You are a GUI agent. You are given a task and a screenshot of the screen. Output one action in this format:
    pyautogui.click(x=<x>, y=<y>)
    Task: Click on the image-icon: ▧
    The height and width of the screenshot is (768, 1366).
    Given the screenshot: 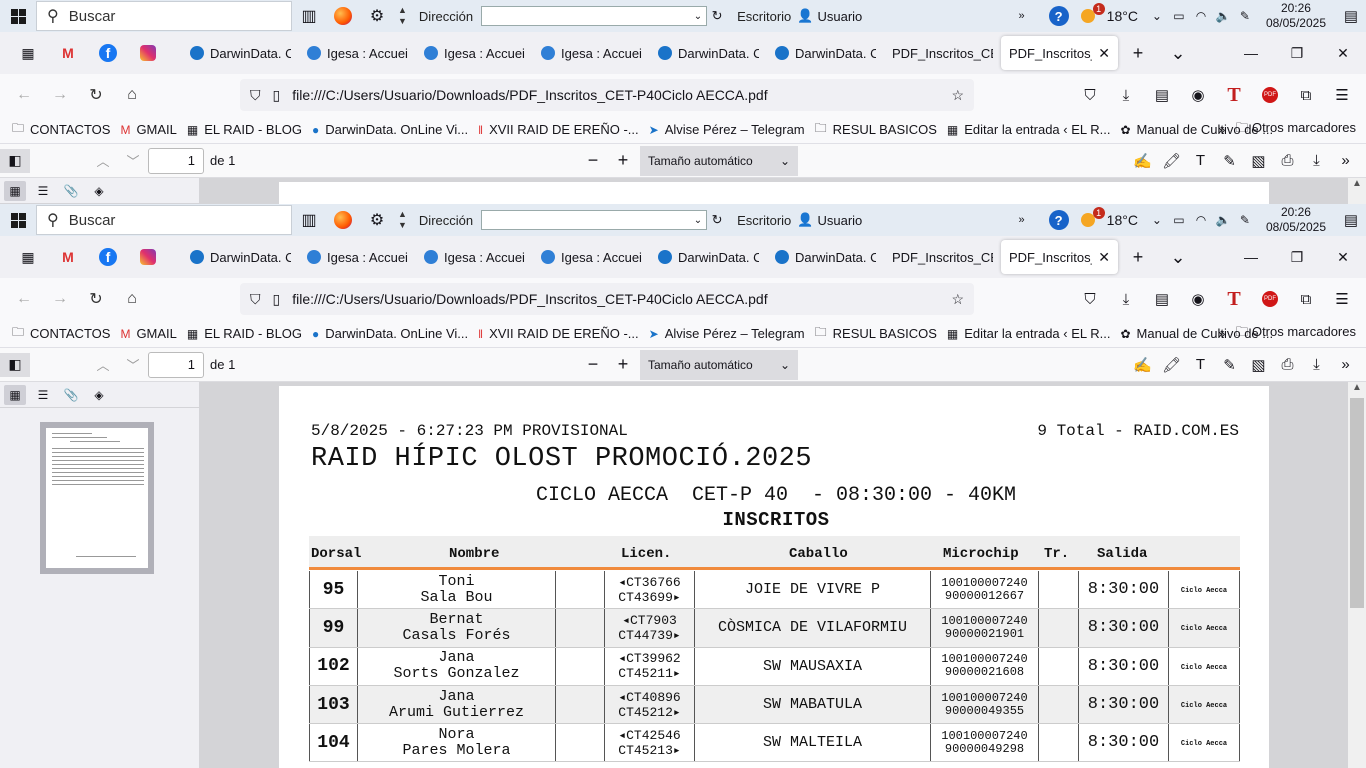 What is the action you would take?
    pyautogui.click(x=1258, y=161)
    